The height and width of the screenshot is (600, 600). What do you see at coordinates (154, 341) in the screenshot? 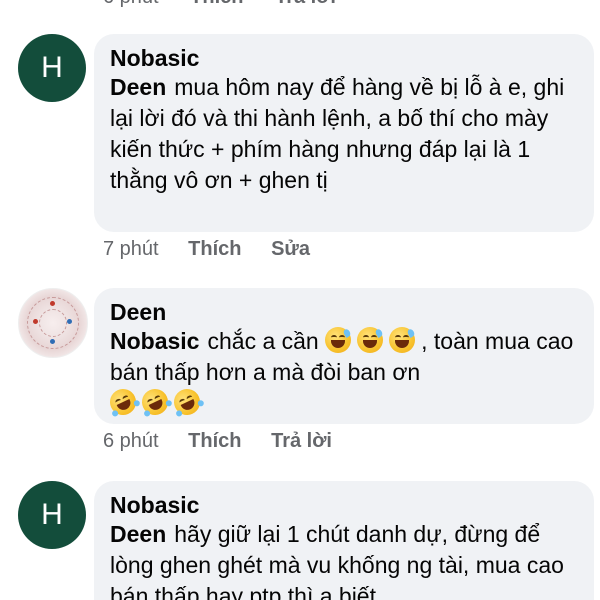
I see `mention-tag: Nobasic` at bounding box center [154, 341].